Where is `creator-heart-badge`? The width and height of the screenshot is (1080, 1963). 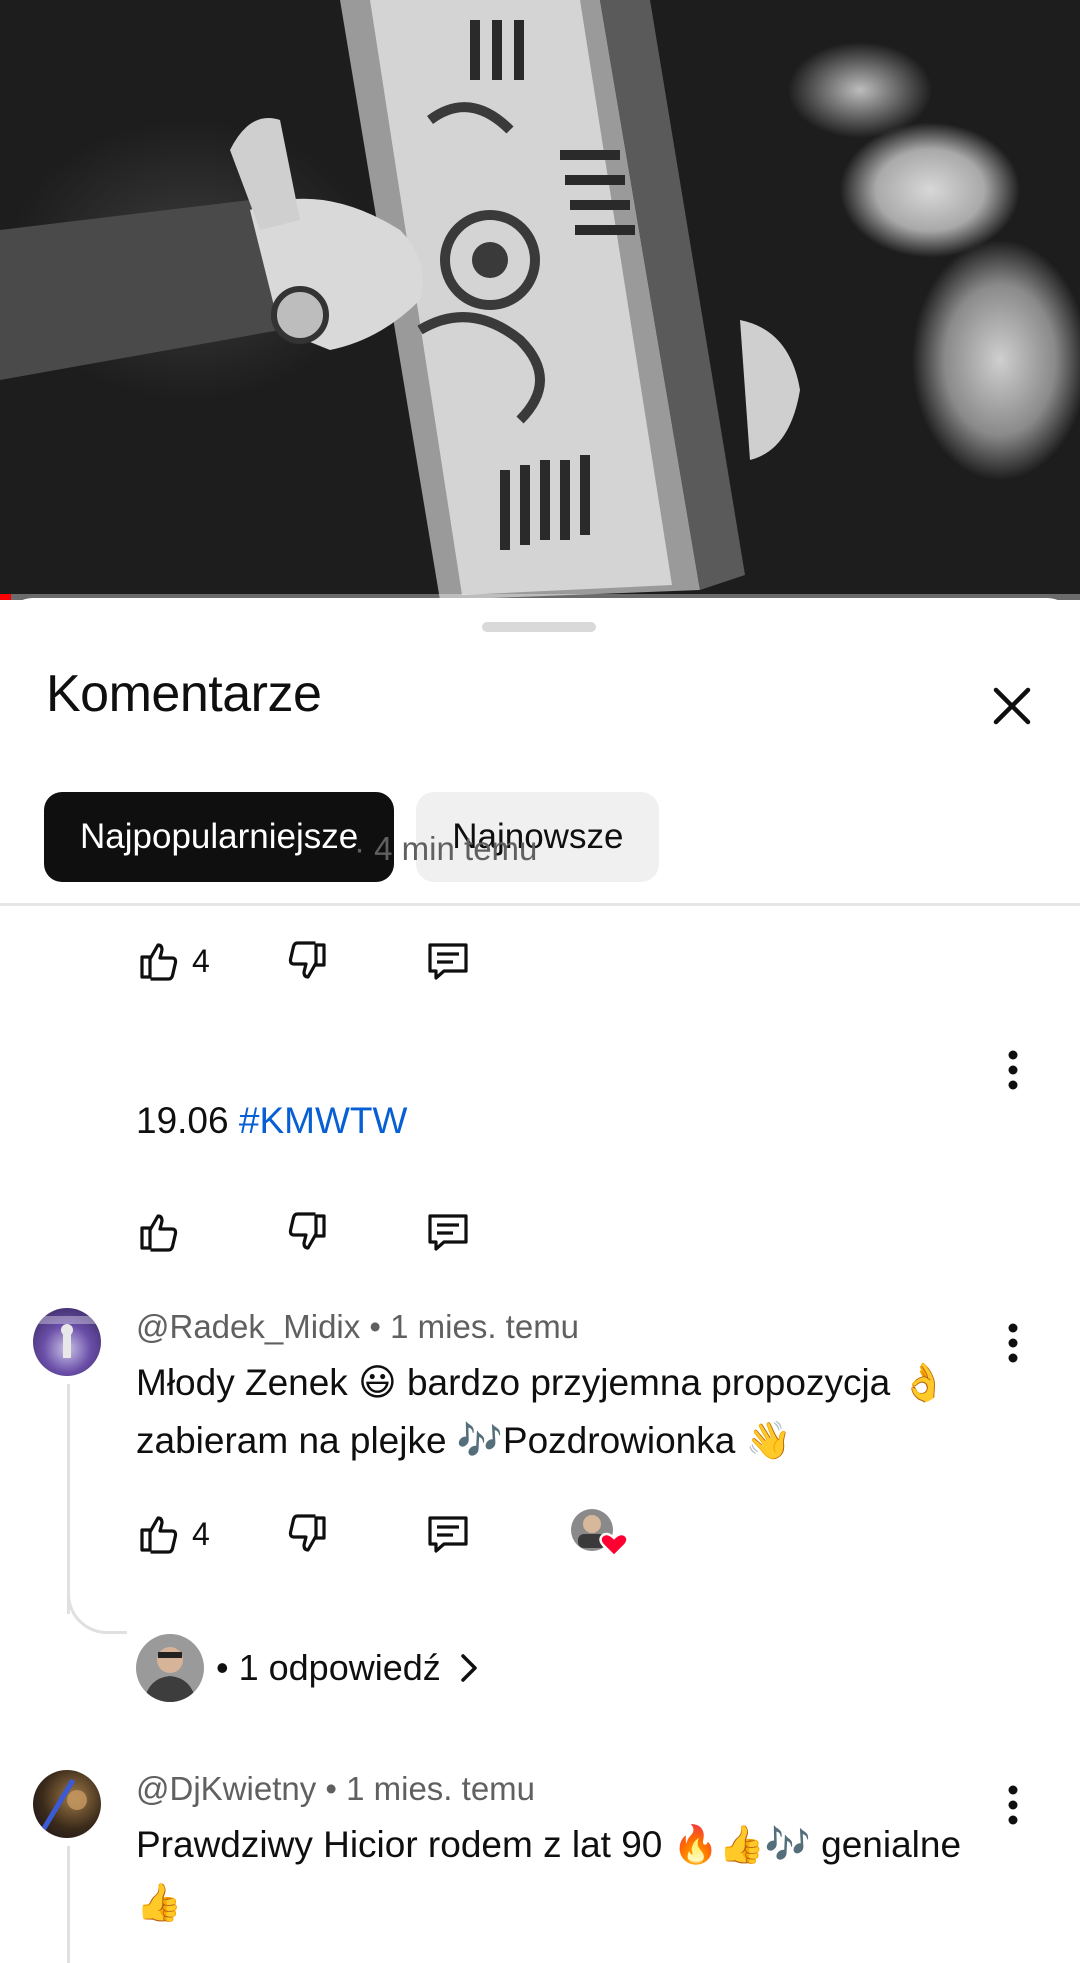 creator-heart-badge is located at coordinates (600, 1534).